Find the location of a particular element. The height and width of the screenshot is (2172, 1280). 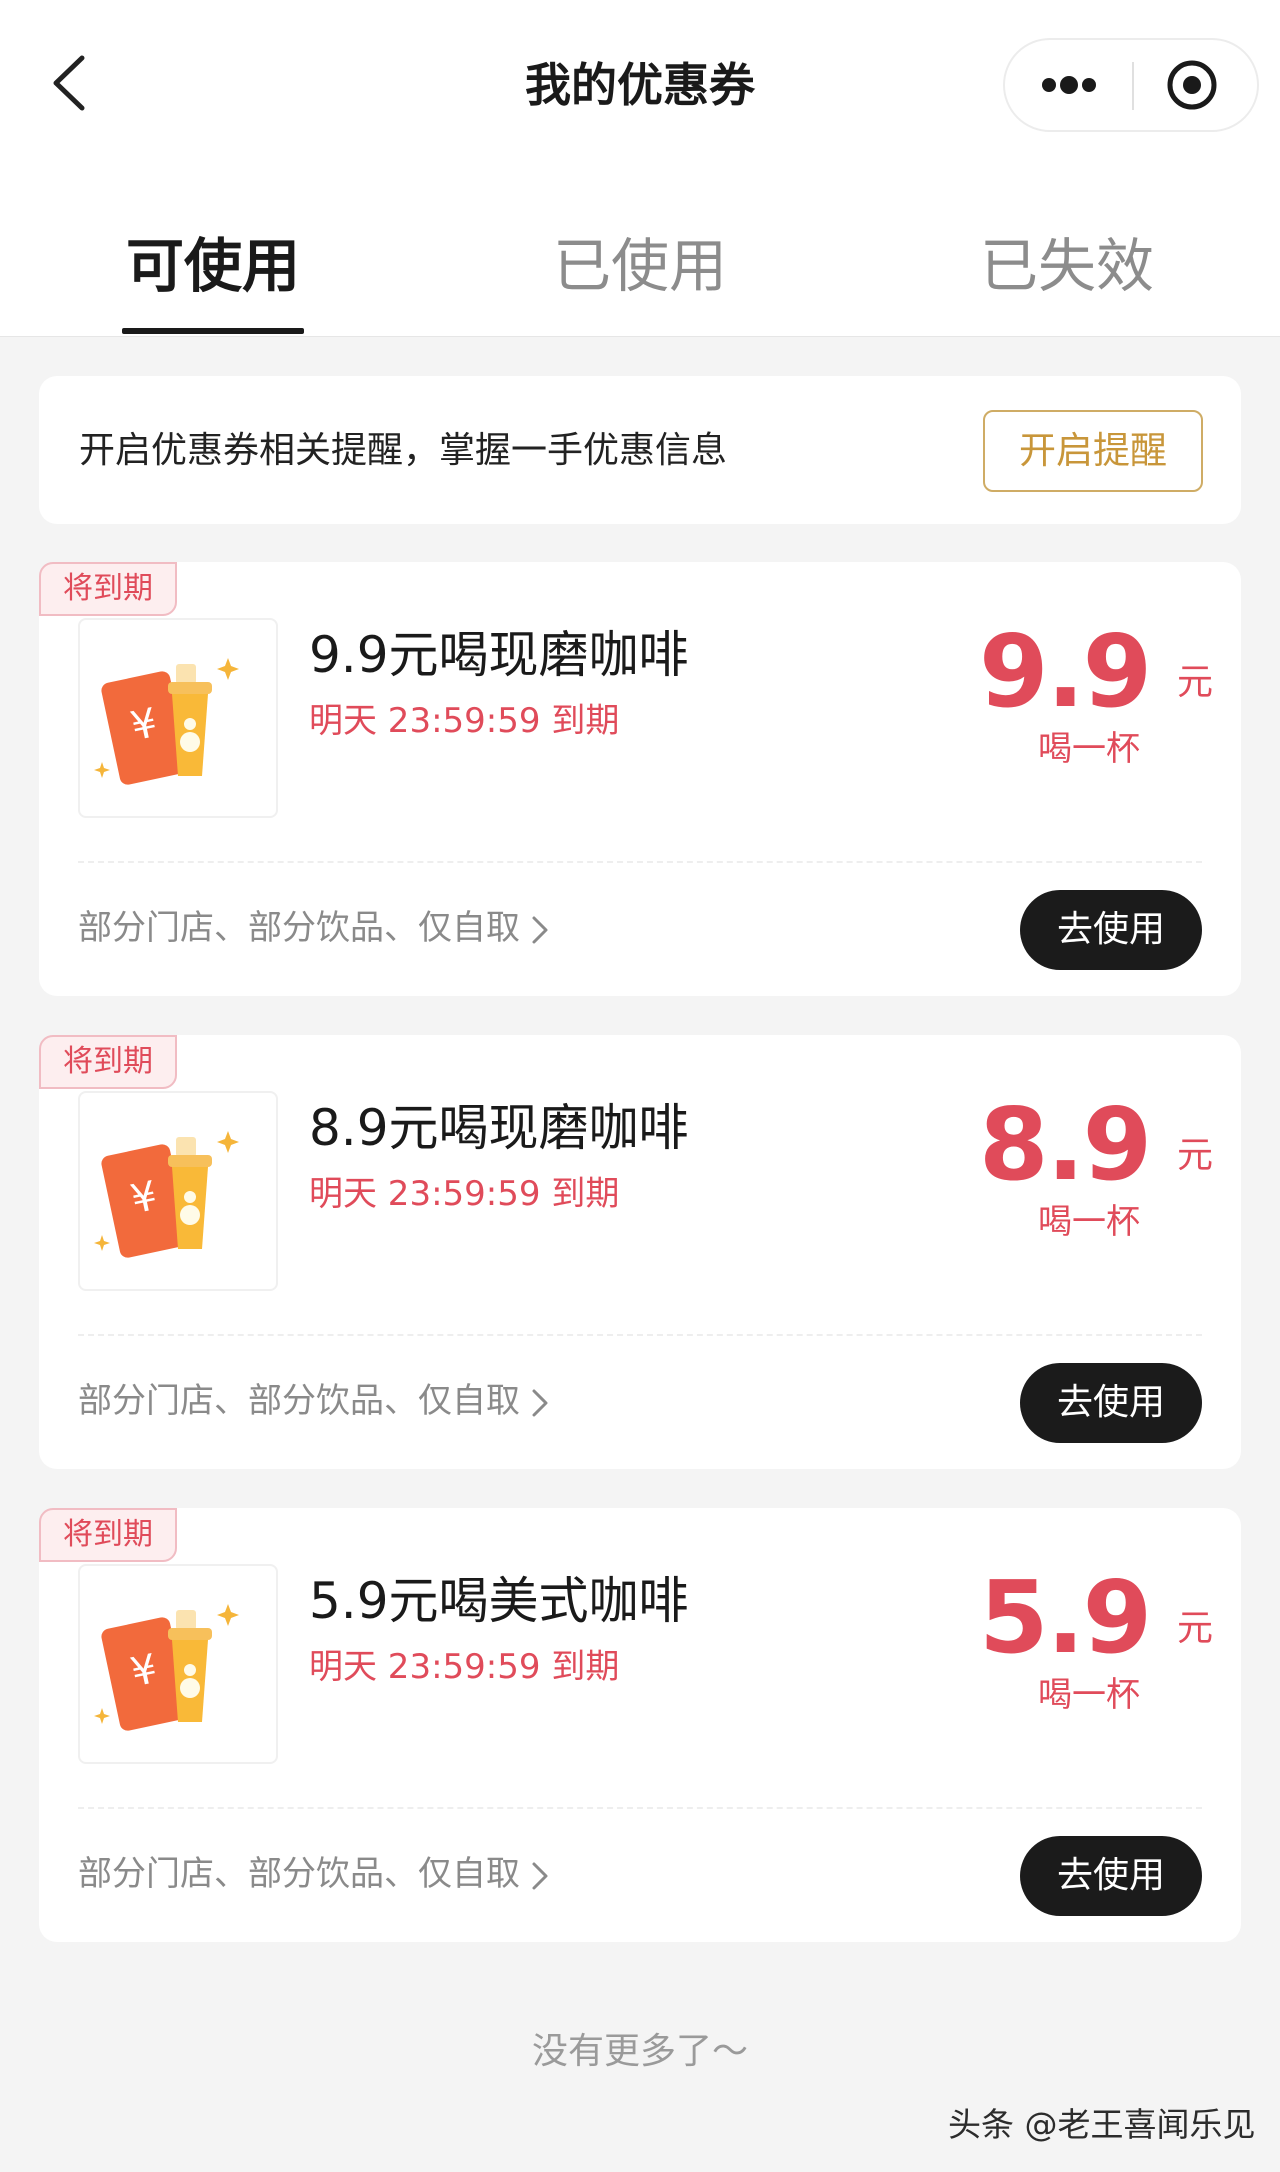

coupon-title: 5.9元喝美式咖啡 is located at coordinates (499, 1601).